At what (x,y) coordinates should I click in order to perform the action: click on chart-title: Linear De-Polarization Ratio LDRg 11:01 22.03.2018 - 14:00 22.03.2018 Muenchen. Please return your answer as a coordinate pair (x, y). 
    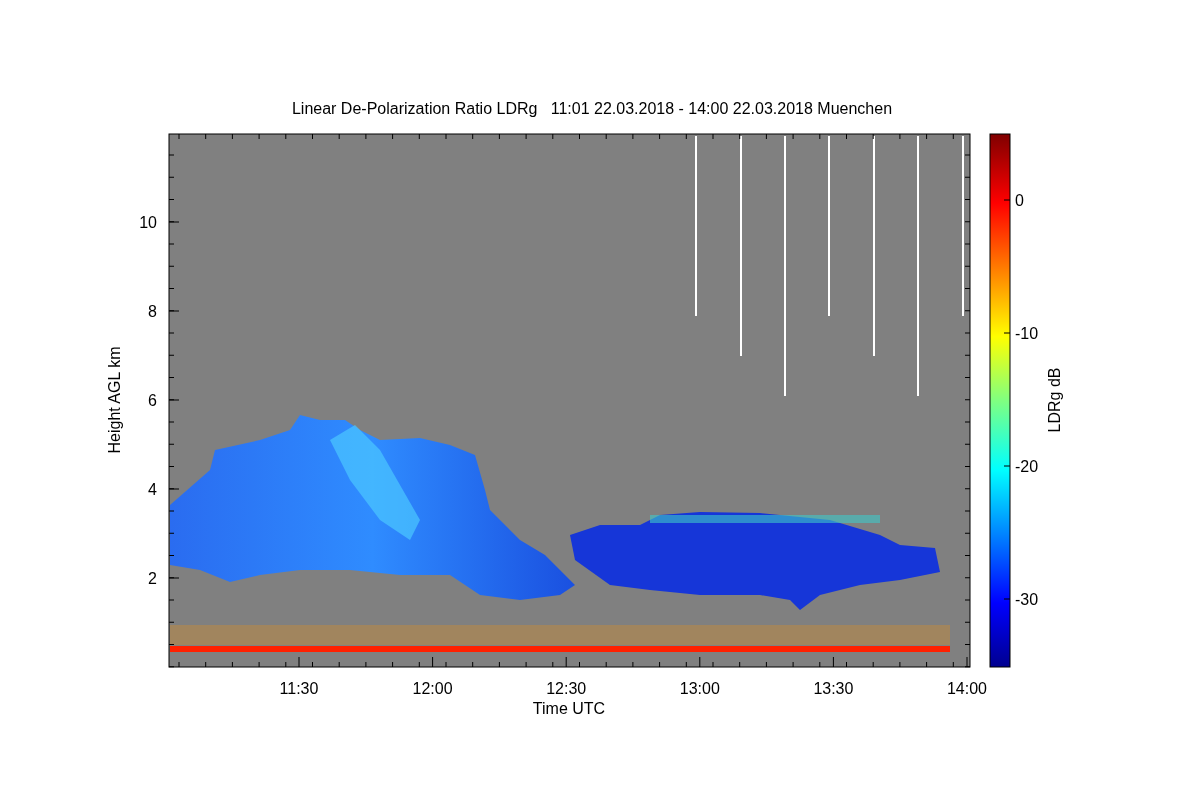
    Looking at the image, I should click on (592, 108).